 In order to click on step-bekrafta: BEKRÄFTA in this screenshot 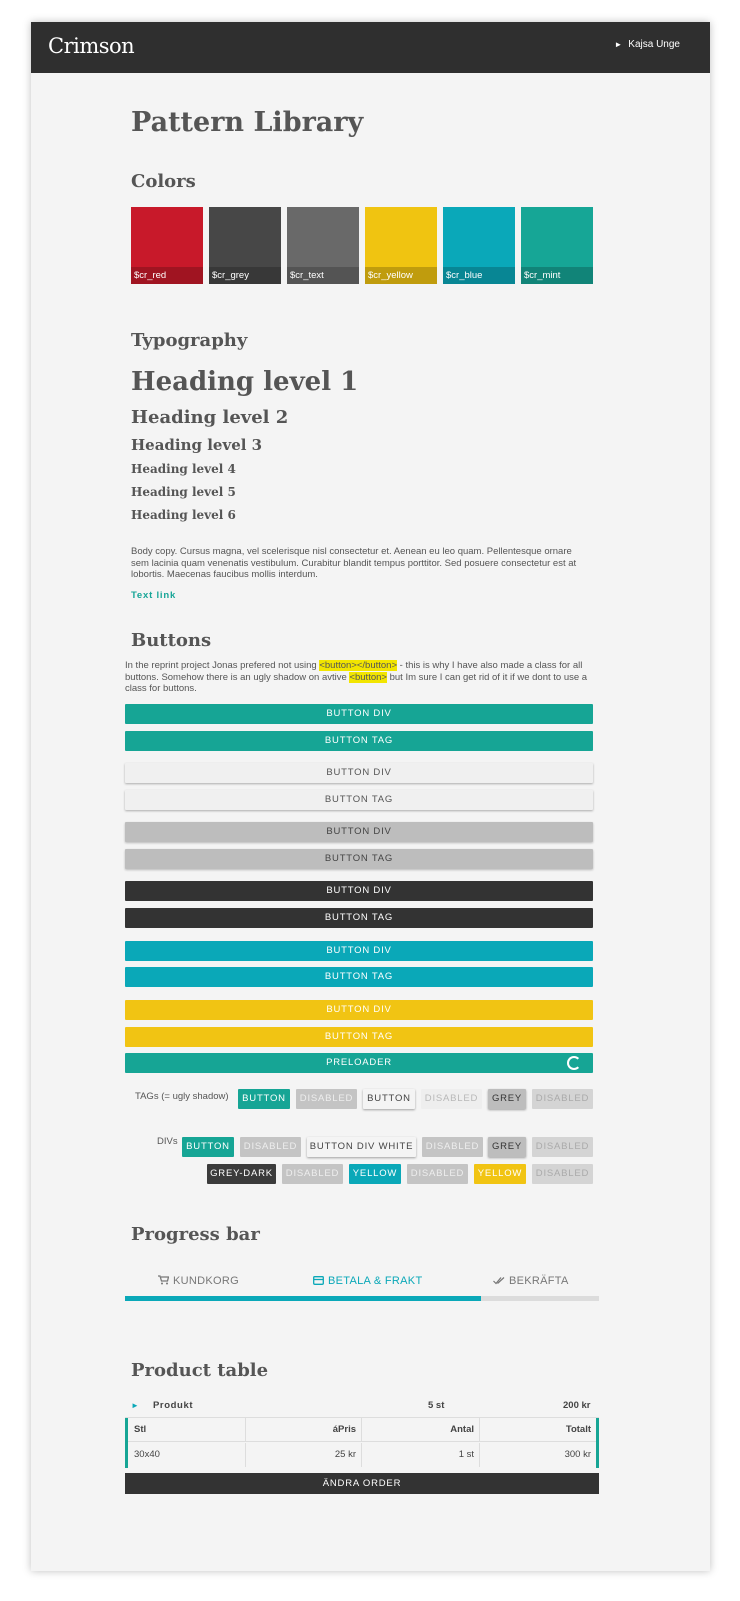, I will do `click(531, 1281)`.